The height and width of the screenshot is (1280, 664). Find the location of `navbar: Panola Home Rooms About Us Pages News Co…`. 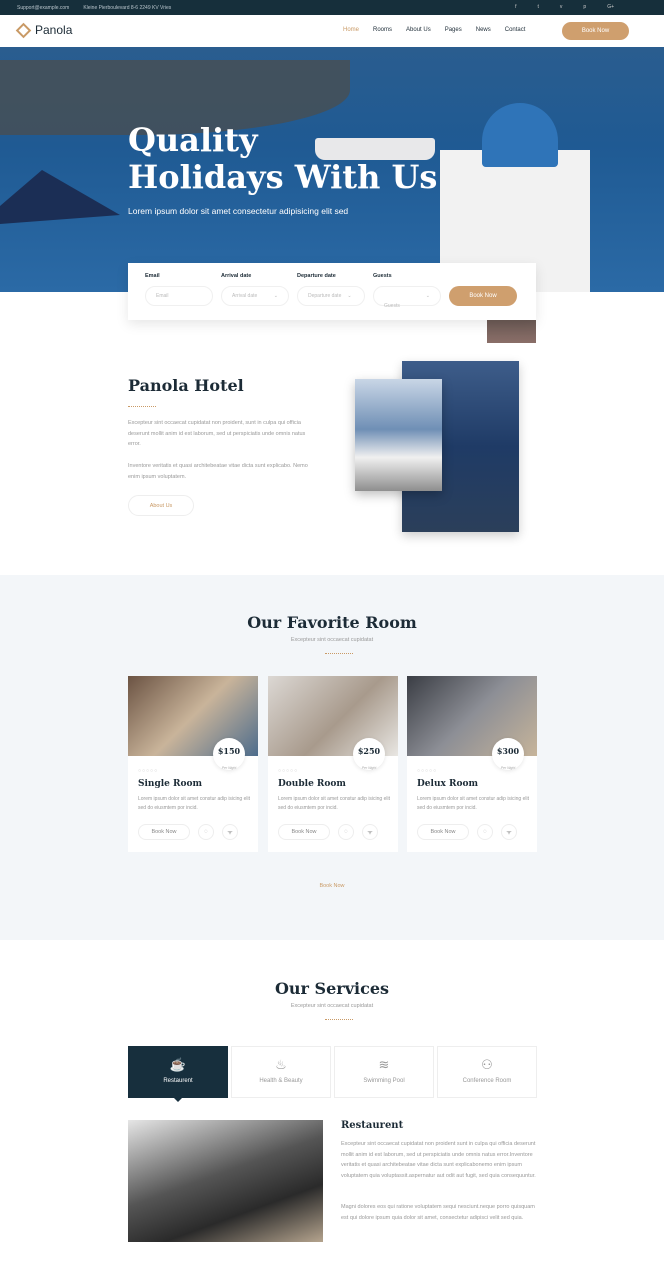

navbar: Panola Home Rooms About Us Pages News Co… is located at coordinates (332, 31).